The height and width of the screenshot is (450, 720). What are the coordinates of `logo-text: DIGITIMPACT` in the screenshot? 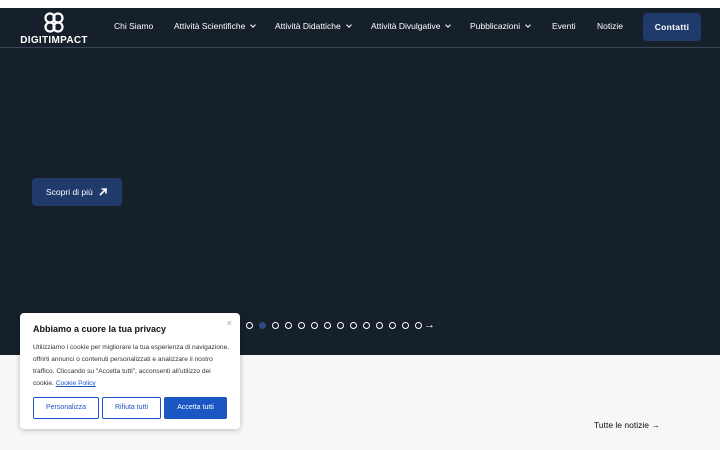 It's located at (54, 40).